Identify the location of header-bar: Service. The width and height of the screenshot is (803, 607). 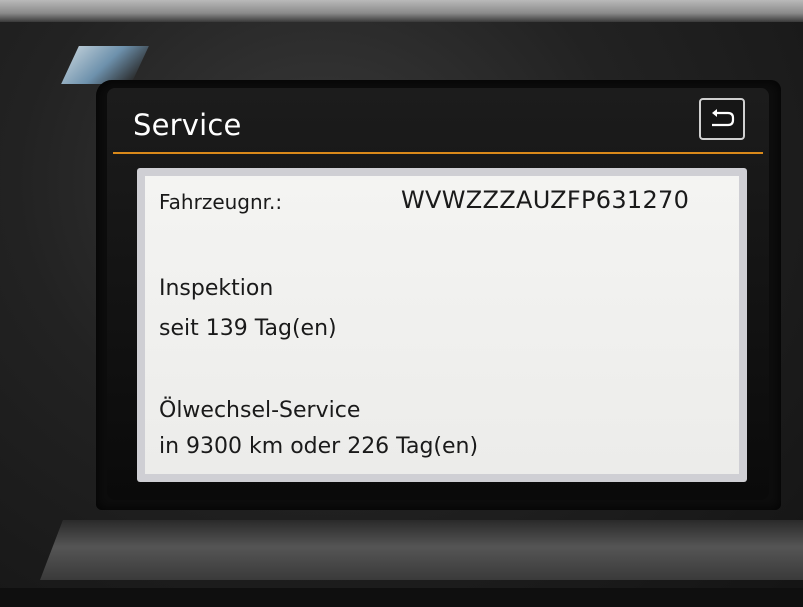
(438, 121).